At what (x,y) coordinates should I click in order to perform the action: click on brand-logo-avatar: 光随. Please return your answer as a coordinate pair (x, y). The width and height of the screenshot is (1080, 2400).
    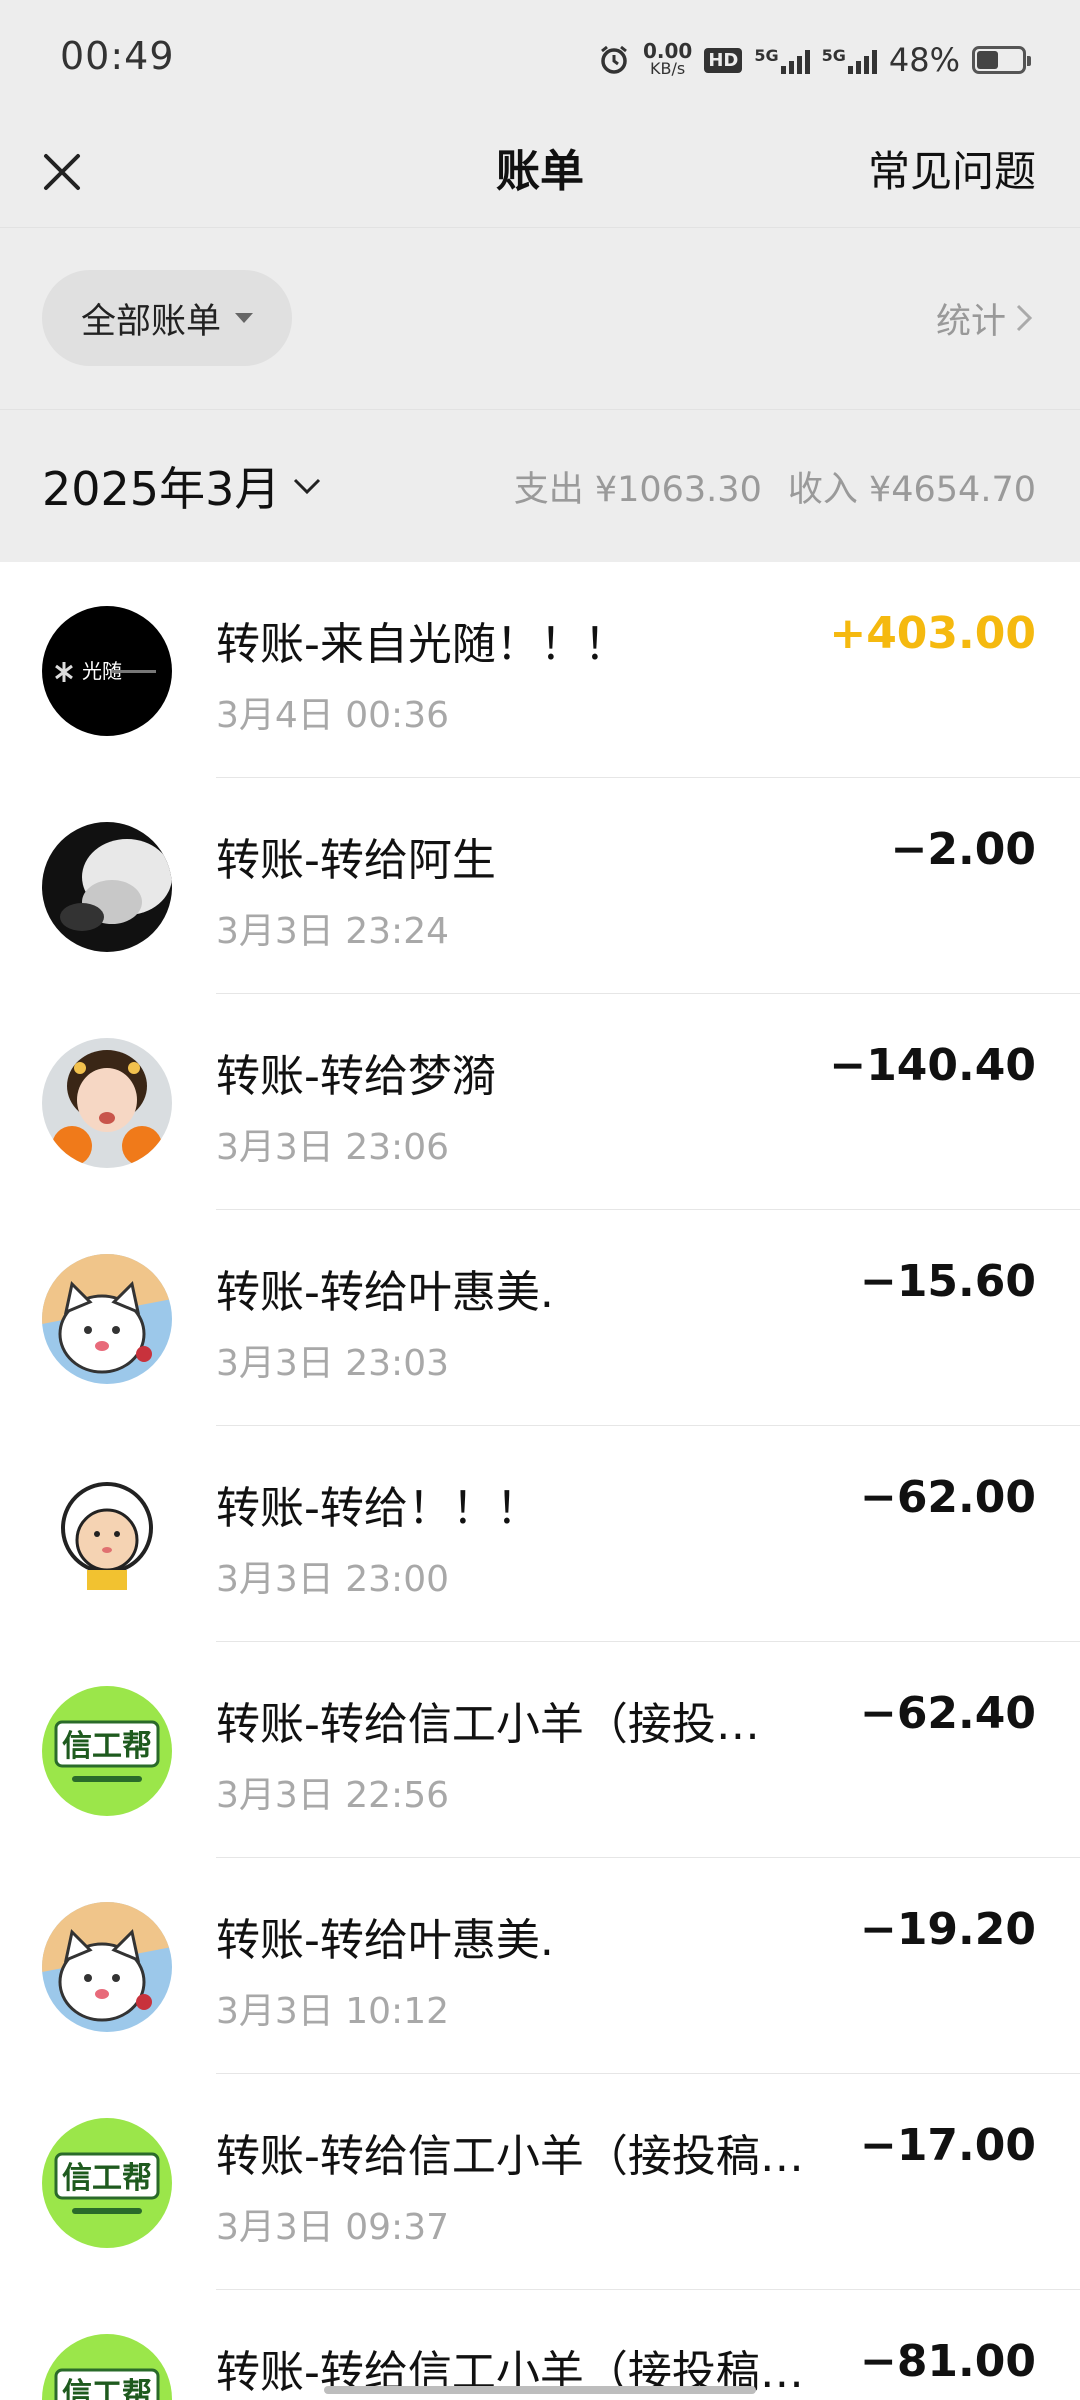
    Looking at the image, I should click on (107, 671).